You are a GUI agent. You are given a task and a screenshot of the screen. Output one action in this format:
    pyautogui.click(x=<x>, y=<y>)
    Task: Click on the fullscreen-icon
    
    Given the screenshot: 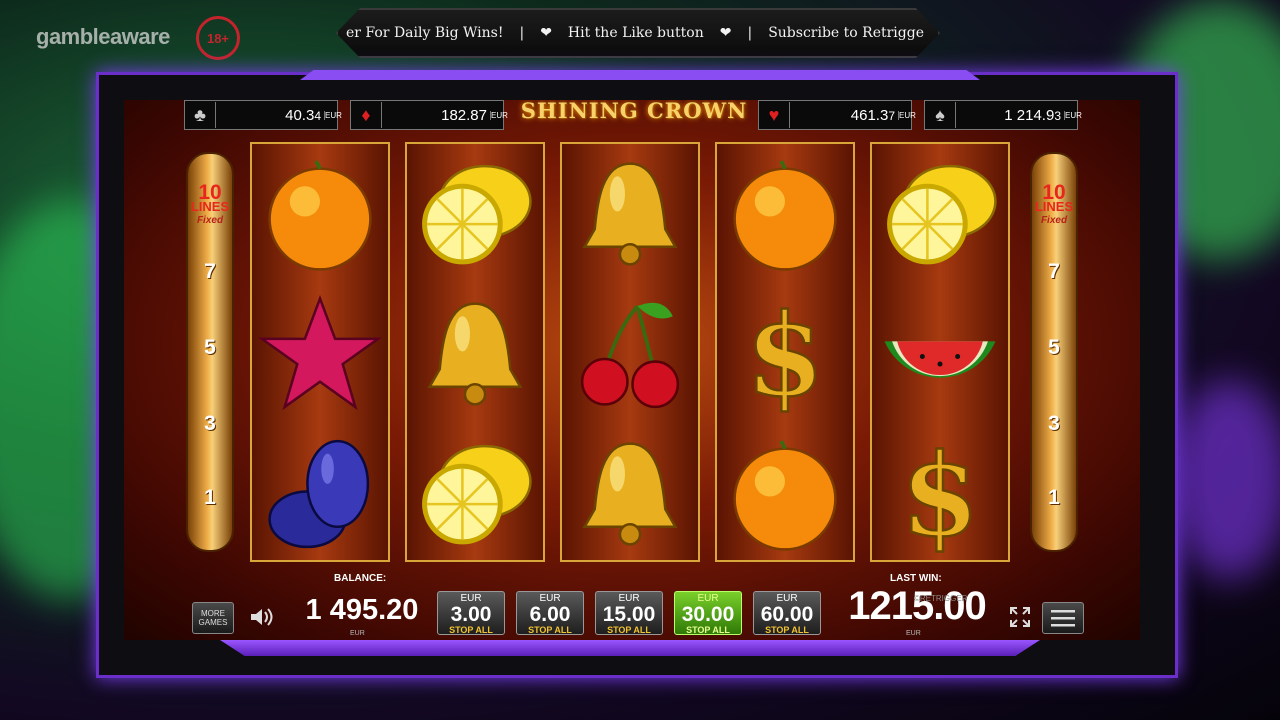 What is the action you would take?
    pyautogui.click(x=1020, y=617)
    